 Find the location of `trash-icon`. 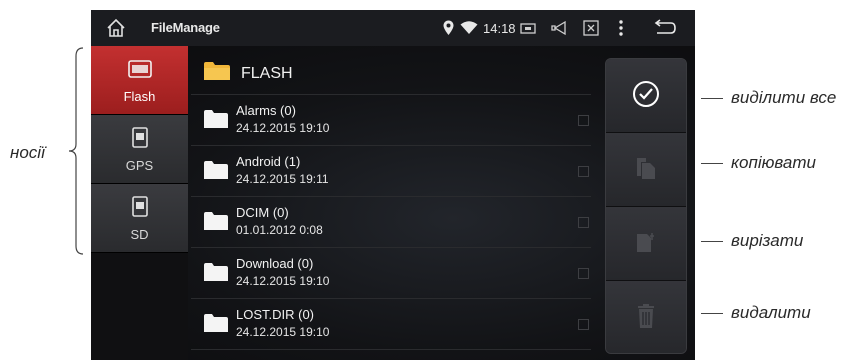

trash-icon is located at coordinates (646, 316).